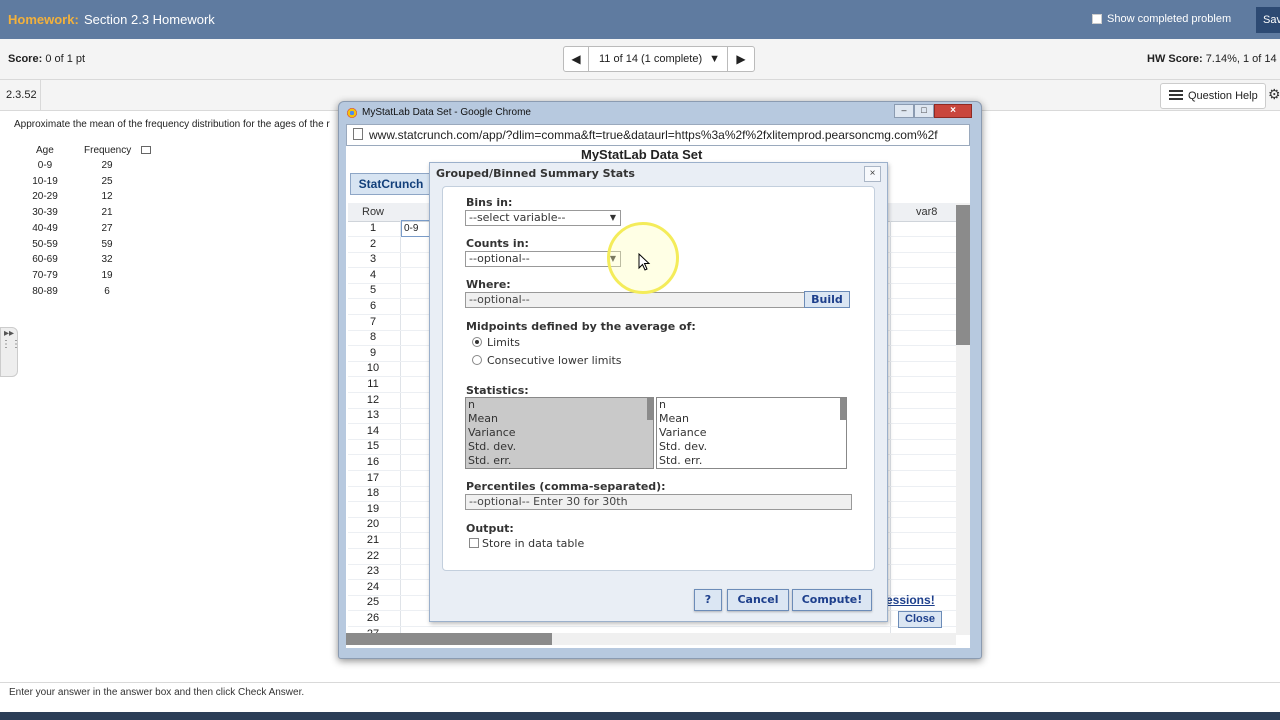 The image size is (1280, 720). What do you see at coordinates (373, 618) in the screenshot?
I see `row-number: 26` at bounding box center [373, 618].